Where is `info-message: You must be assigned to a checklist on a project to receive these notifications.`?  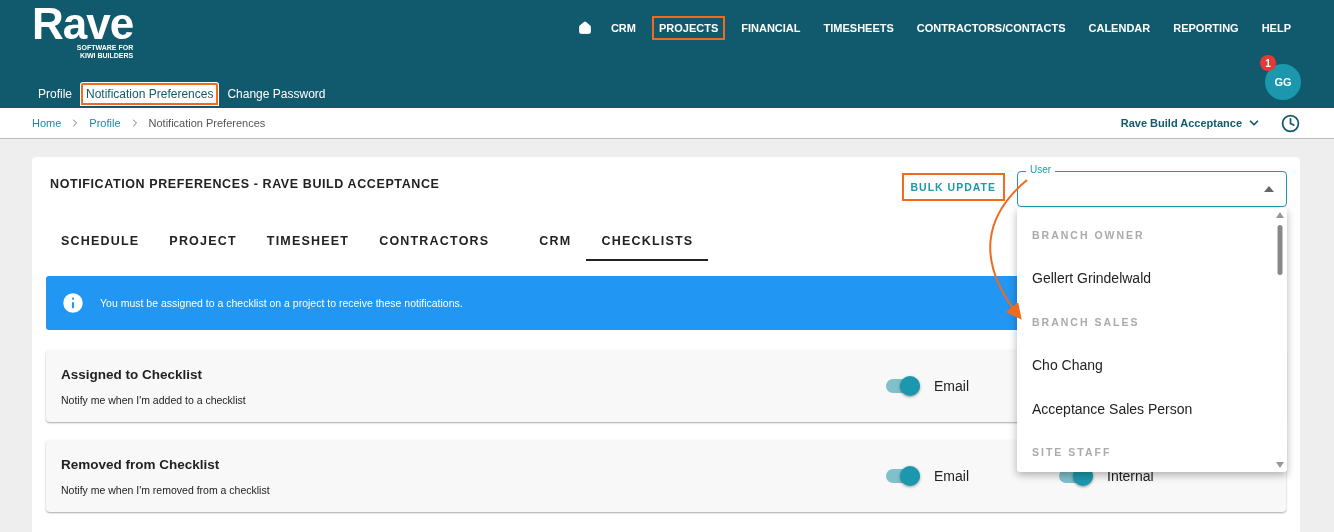 info-message: You must be assigned to a checklist on a project to receive these notifications. is located at coordinates (281, 303).